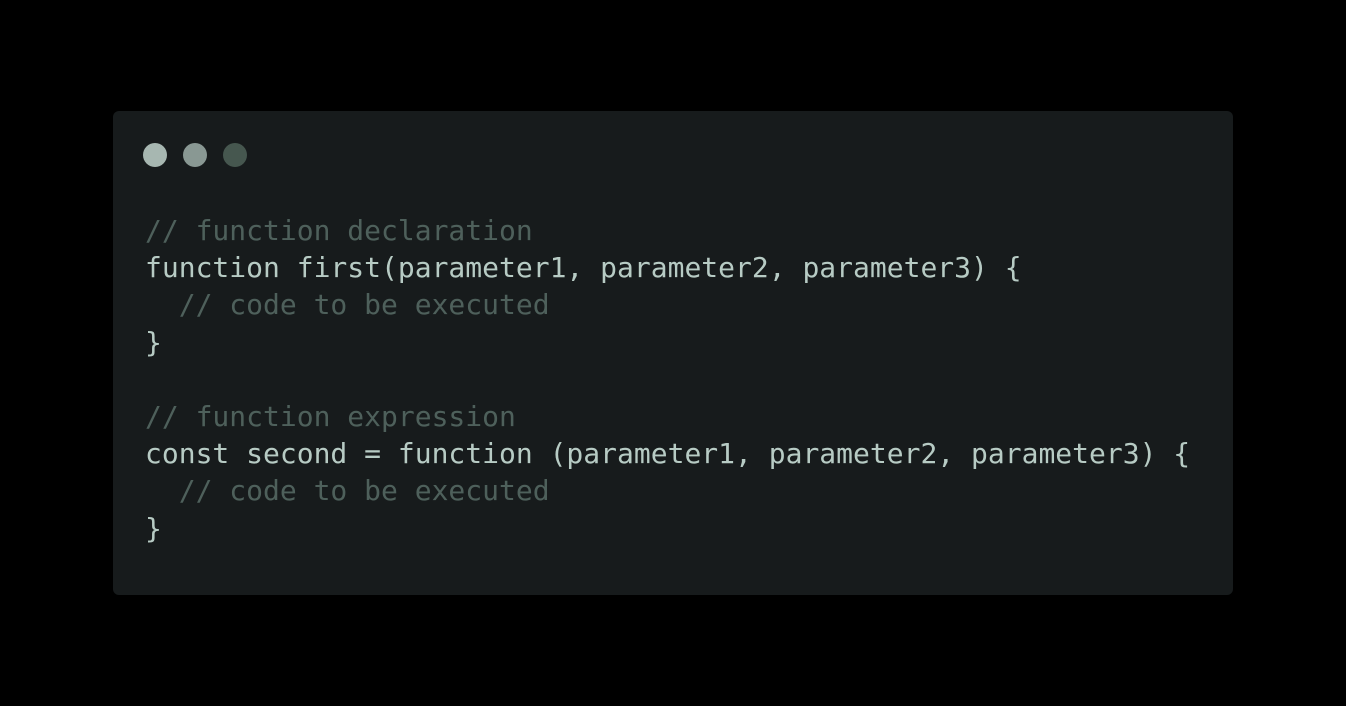  Describe the element at coordinates (330, 416) in the screenshot. I see `code-line-comment: // function expression` at that location.